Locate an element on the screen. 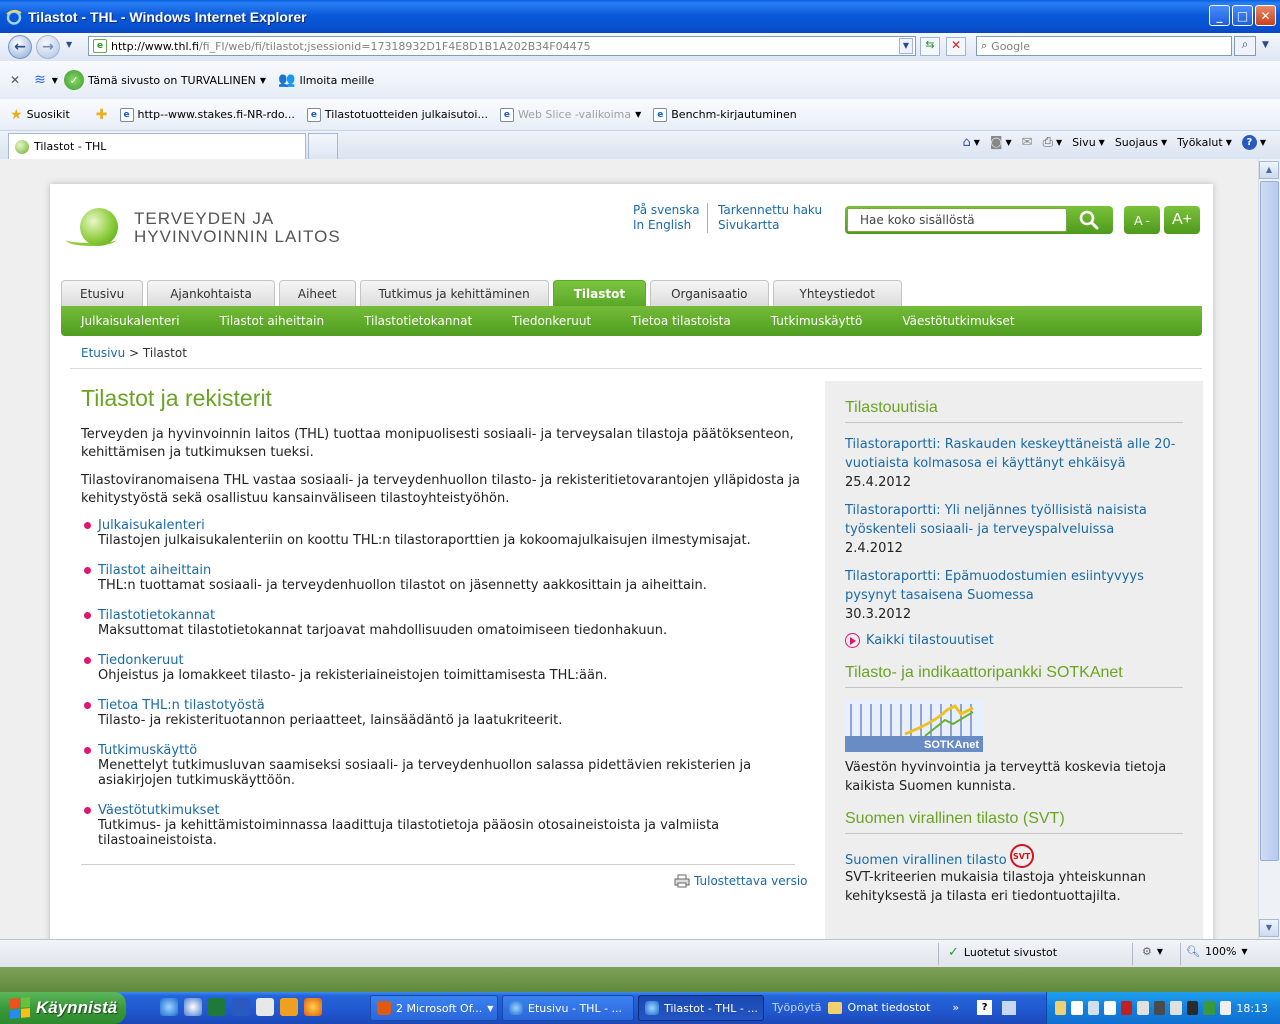 Image resolution: width=1280 pixels, height=1024 pixels. wifi-icon: ≋ is located at coordinates (40, 80).